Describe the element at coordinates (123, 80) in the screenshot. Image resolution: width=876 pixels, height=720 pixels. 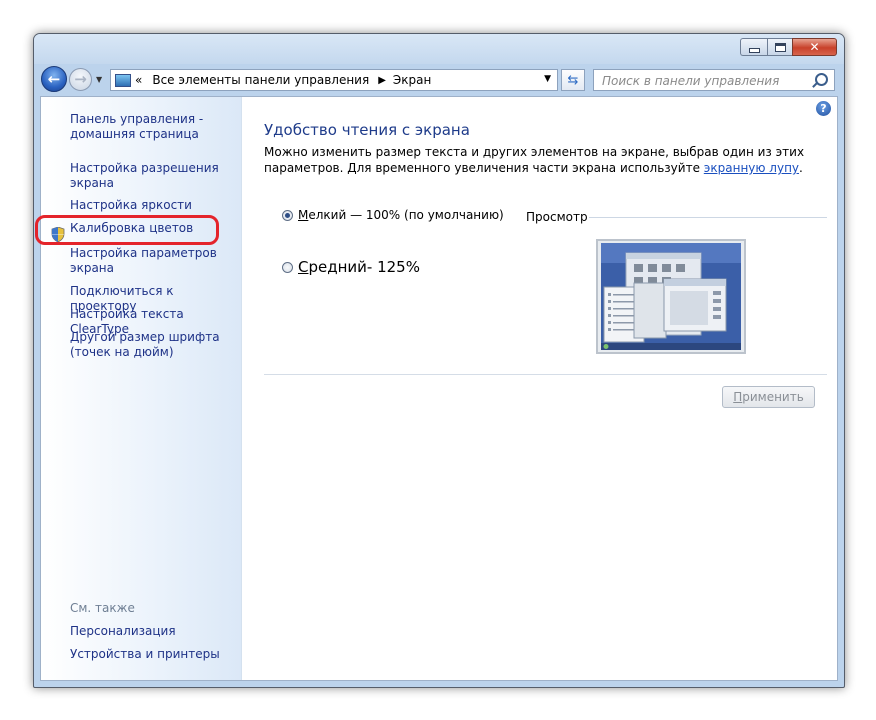
I see `control-panel-icon` at that location.